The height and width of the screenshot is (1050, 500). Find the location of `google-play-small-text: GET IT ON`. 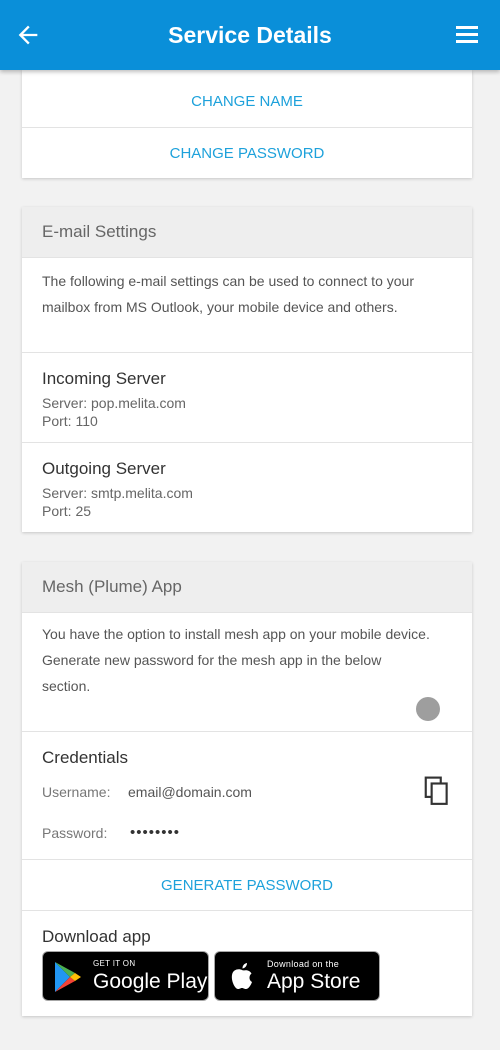

google-play-small-text: GET IT ON is located at coordinates (114, 963).